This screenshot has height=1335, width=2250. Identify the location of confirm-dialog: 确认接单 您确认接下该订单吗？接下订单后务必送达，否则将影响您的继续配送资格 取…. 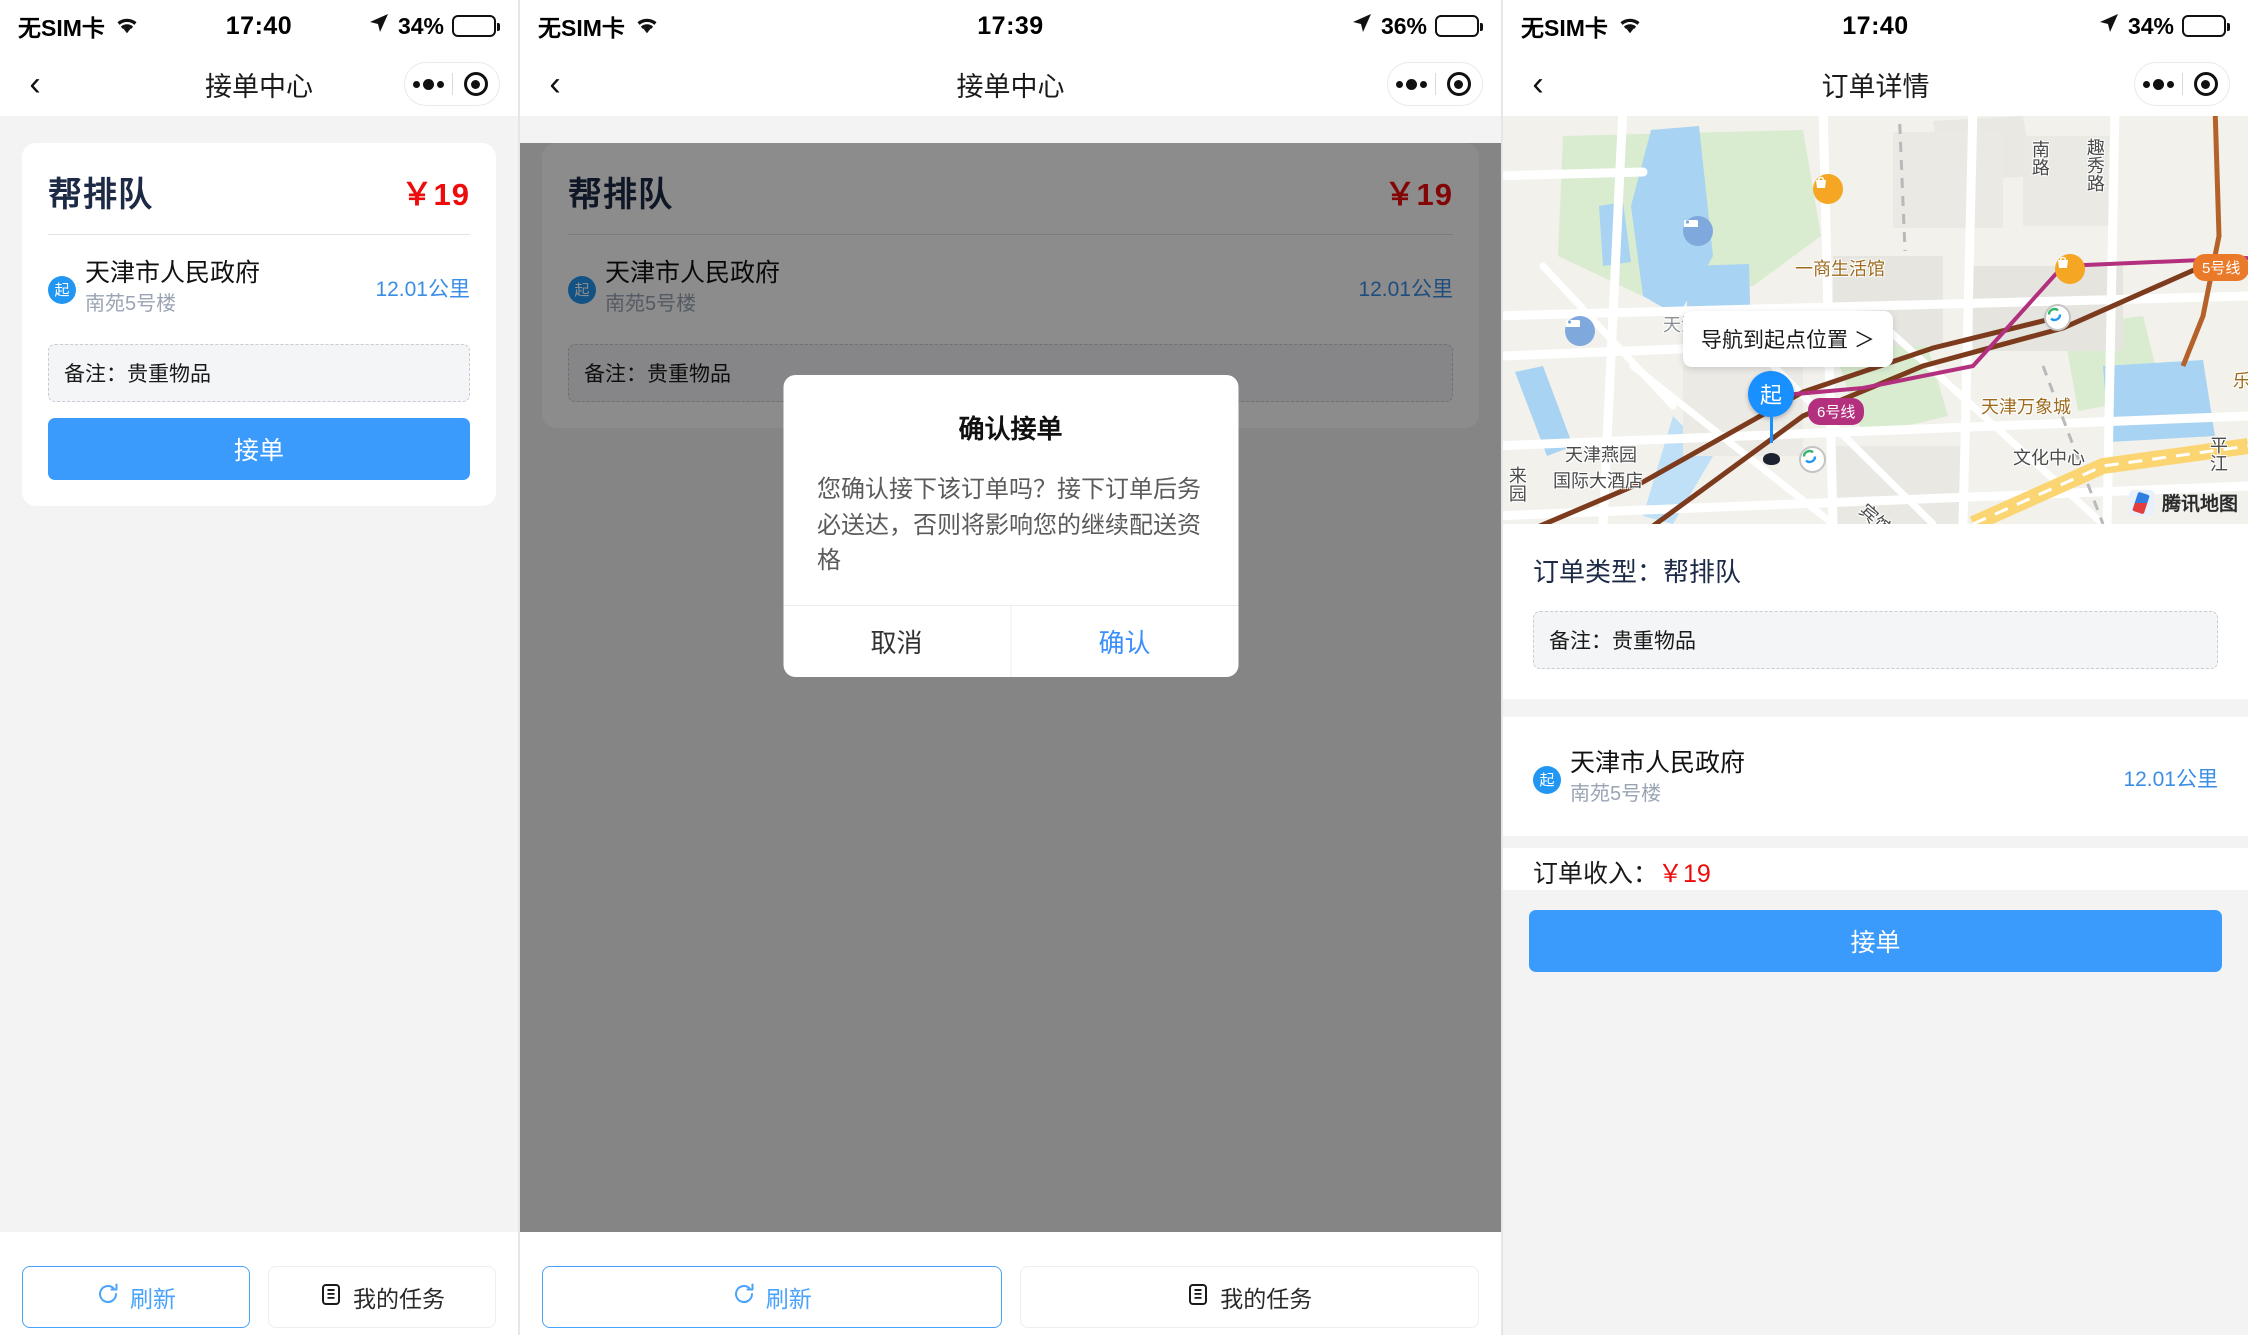
(1010, 526).